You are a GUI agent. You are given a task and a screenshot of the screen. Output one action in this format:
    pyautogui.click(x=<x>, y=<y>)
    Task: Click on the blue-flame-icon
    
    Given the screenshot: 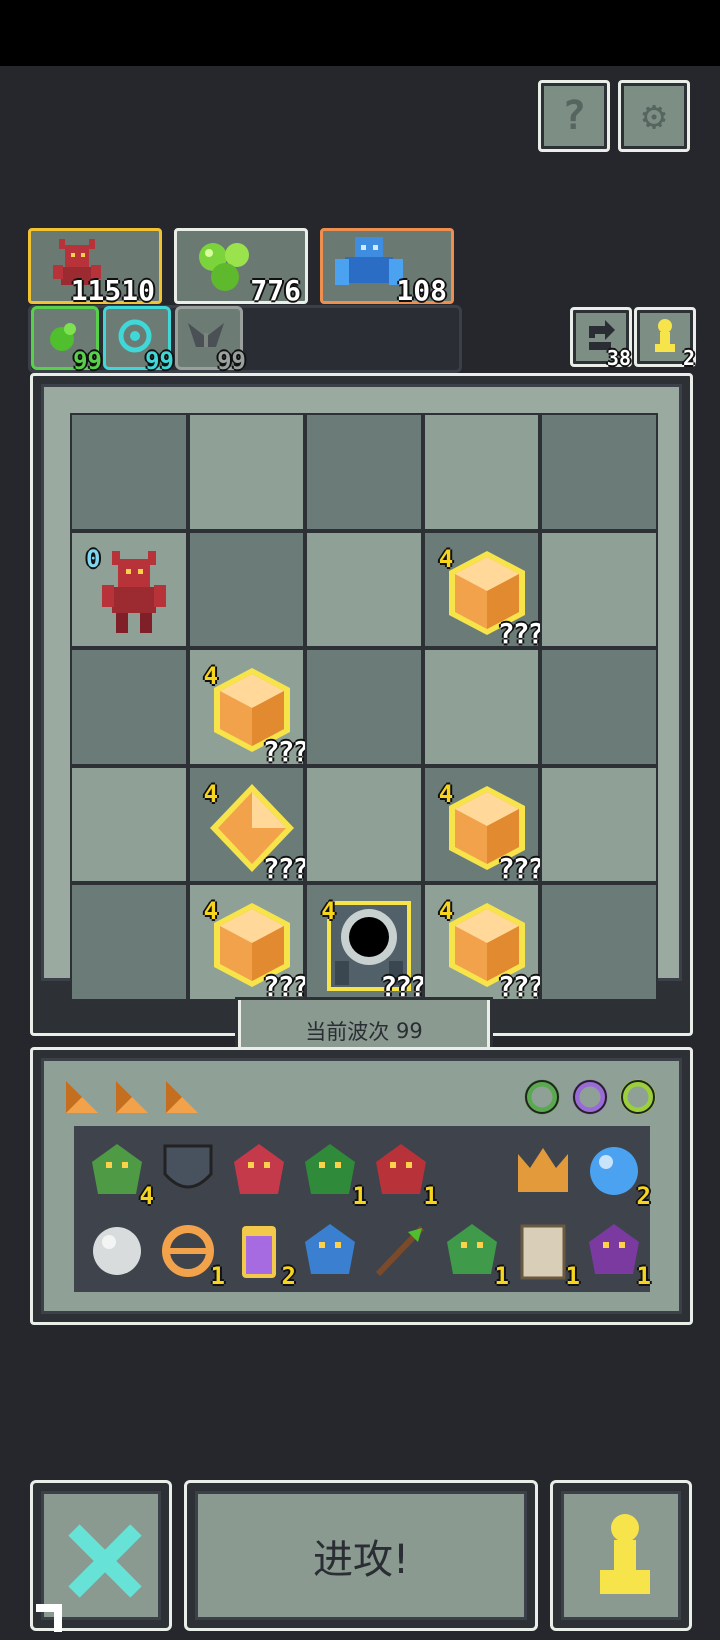 What is the action you would take?
    pyautogui.click(x=330, y=1249)
    